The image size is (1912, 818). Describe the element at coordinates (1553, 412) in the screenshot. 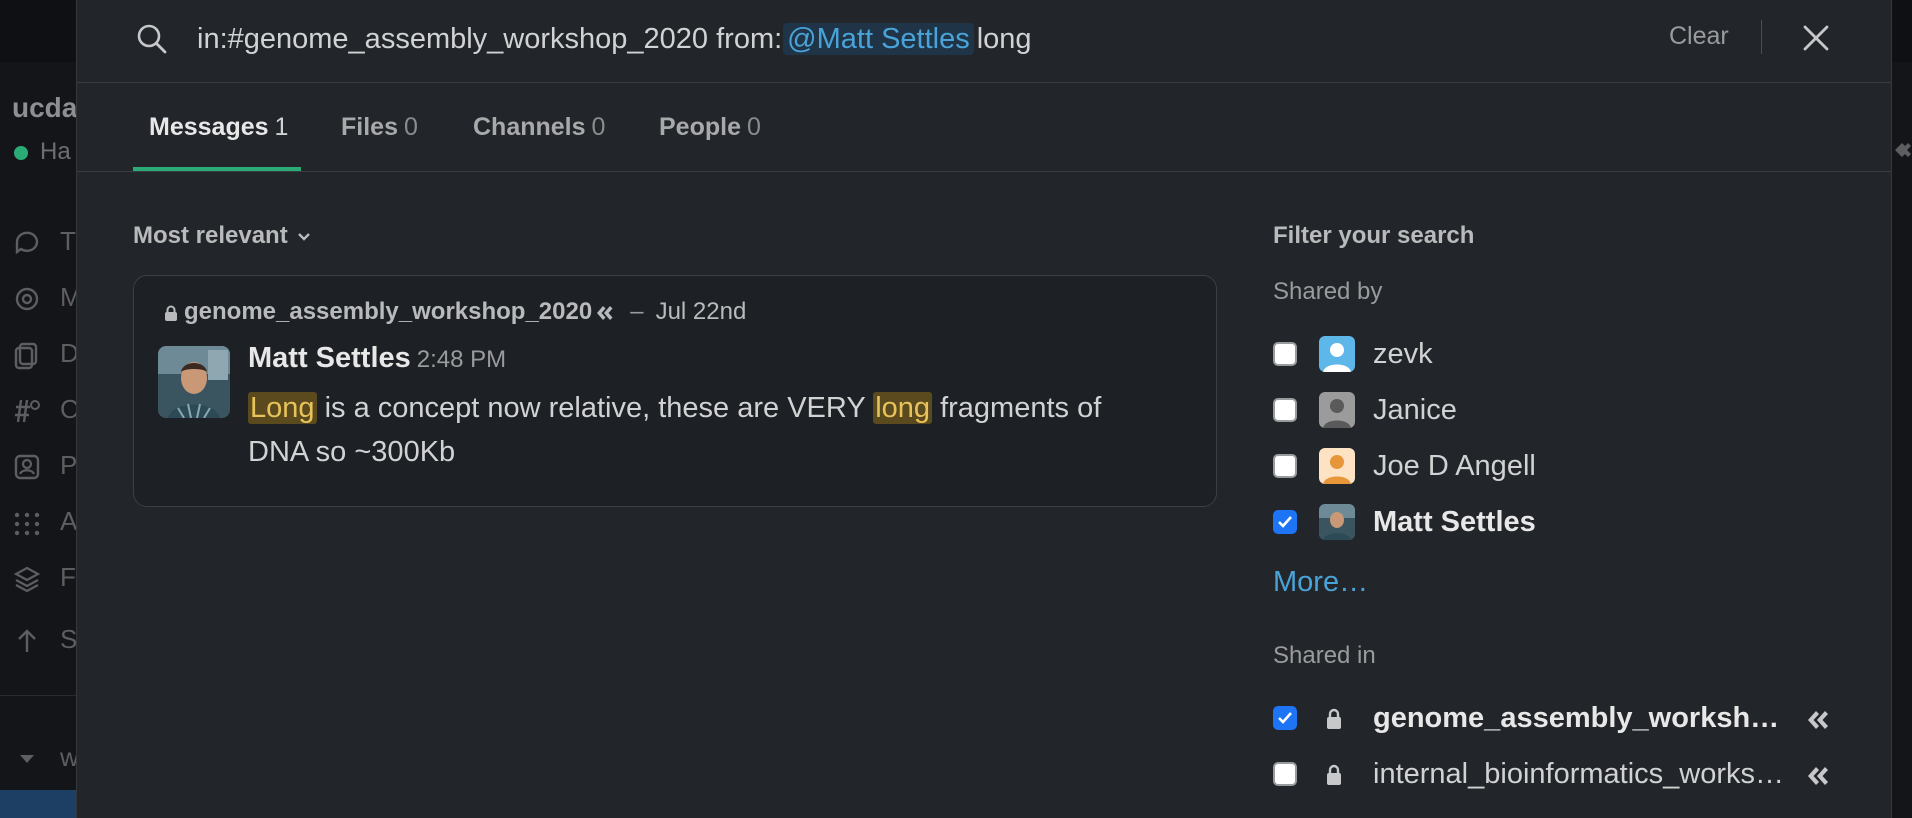

I see `filter-person-janice: Janice` at that location.